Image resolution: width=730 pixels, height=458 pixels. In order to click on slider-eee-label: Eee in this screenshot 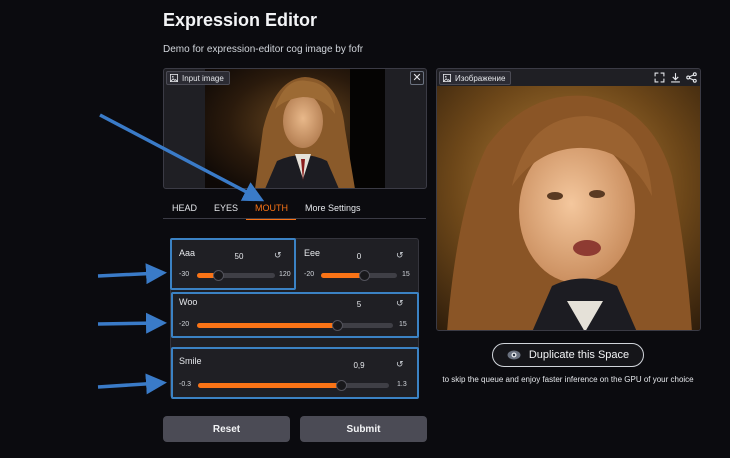, I will do `click(312, 253)`.